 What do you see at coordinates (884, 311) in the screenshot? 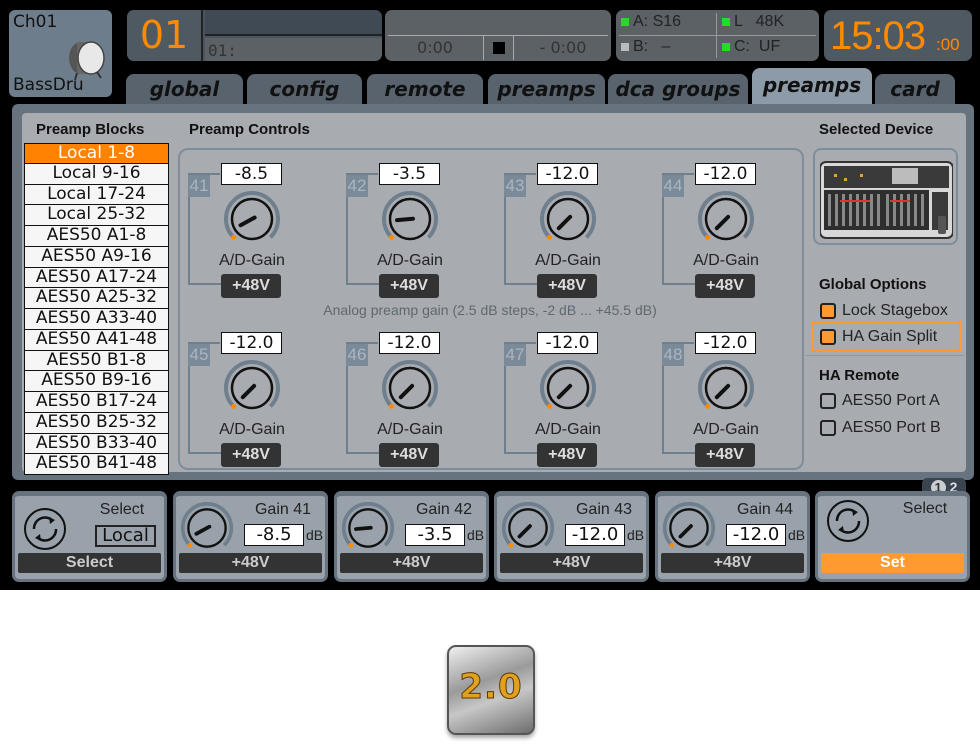
I see `lock-stagebox-option: Lock Stagebox` at bounding box center [884, 311].